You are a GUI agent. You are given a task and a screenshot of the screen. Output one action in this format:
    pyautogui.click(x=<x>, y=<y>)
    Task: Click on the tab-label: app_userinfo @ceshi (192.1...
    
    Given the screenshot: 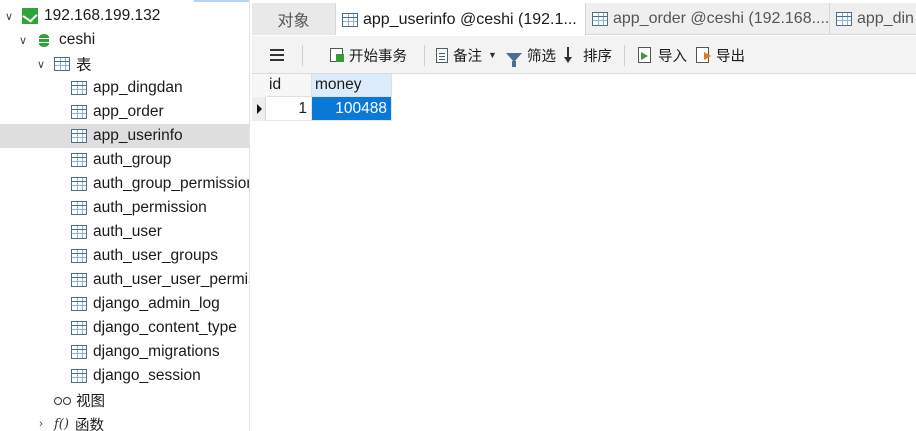 What is the action you would take?
    pyautogui.click(x=470, y=19)
    